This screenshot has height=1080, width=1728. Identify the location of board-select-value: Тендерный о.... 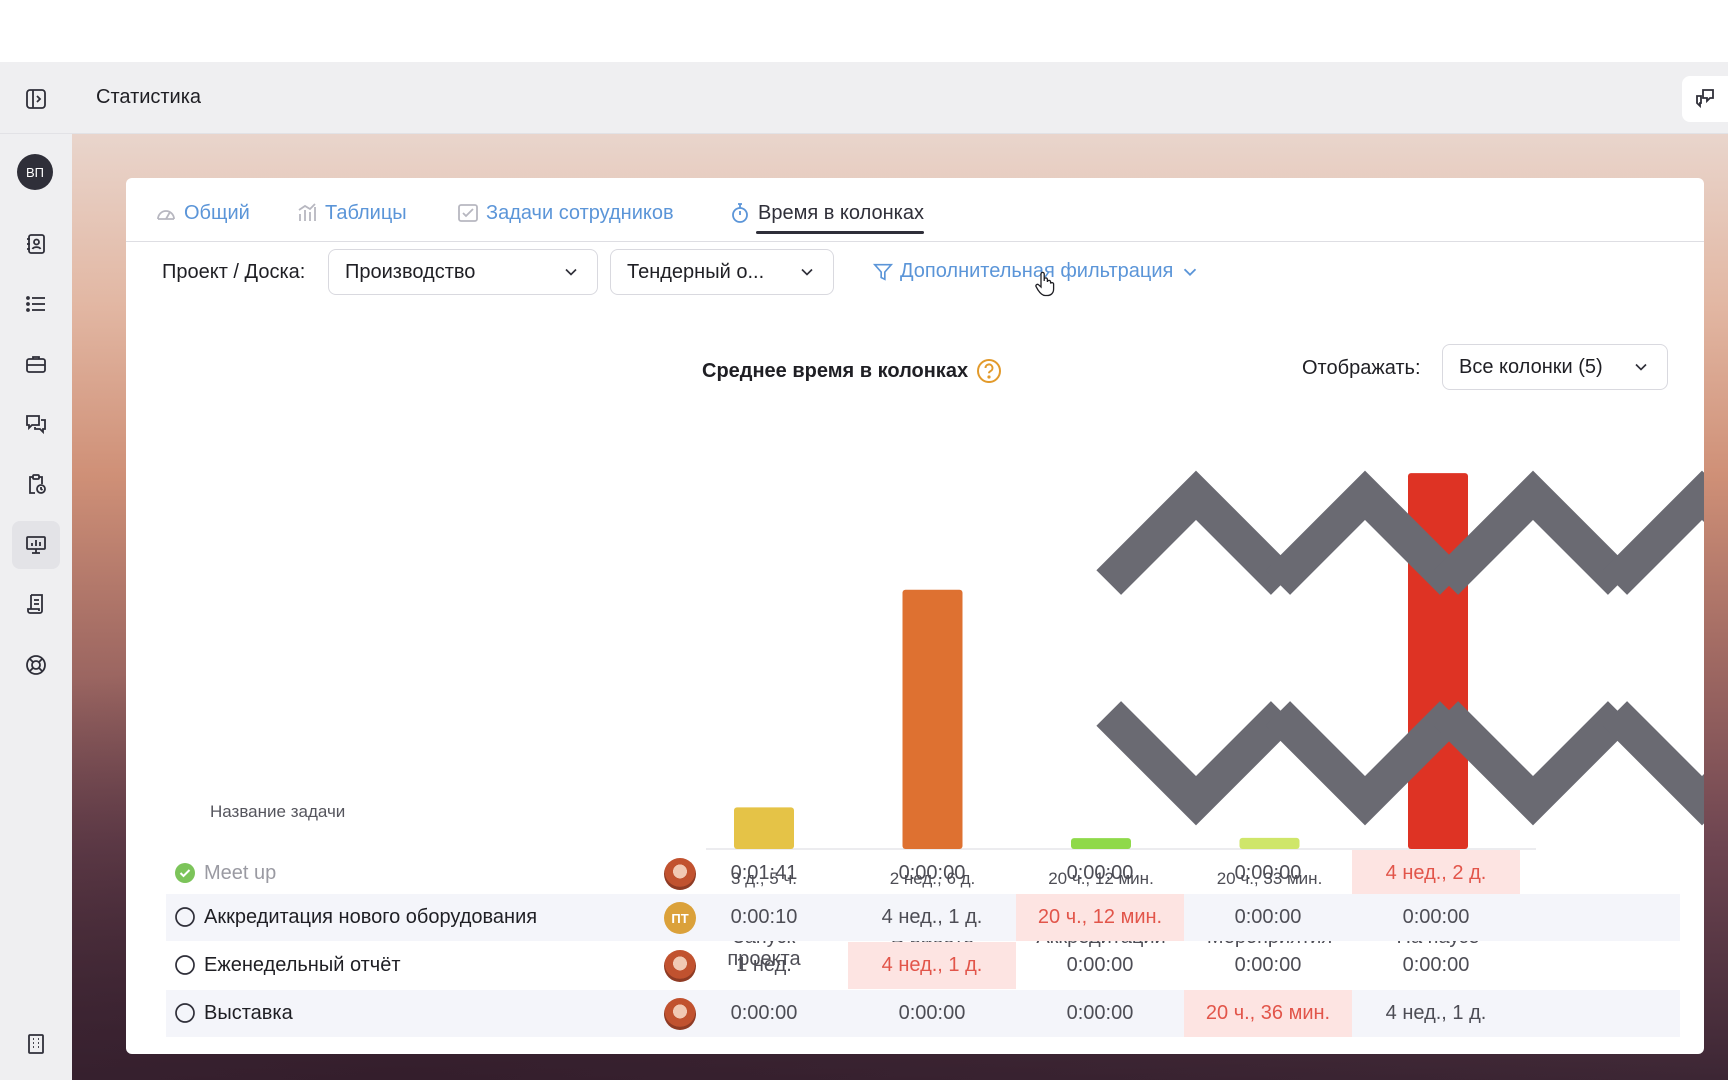
(696, 271).